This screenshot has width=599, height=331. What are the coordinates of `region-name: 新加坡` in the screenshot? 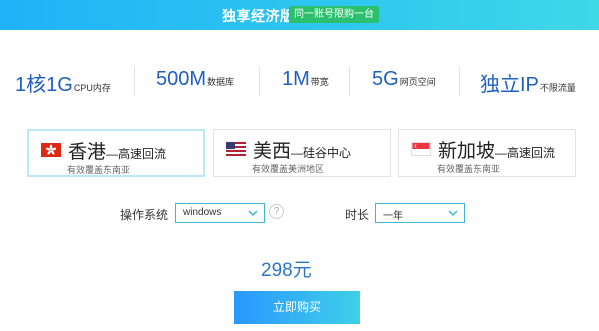 It's located at (467, 151).